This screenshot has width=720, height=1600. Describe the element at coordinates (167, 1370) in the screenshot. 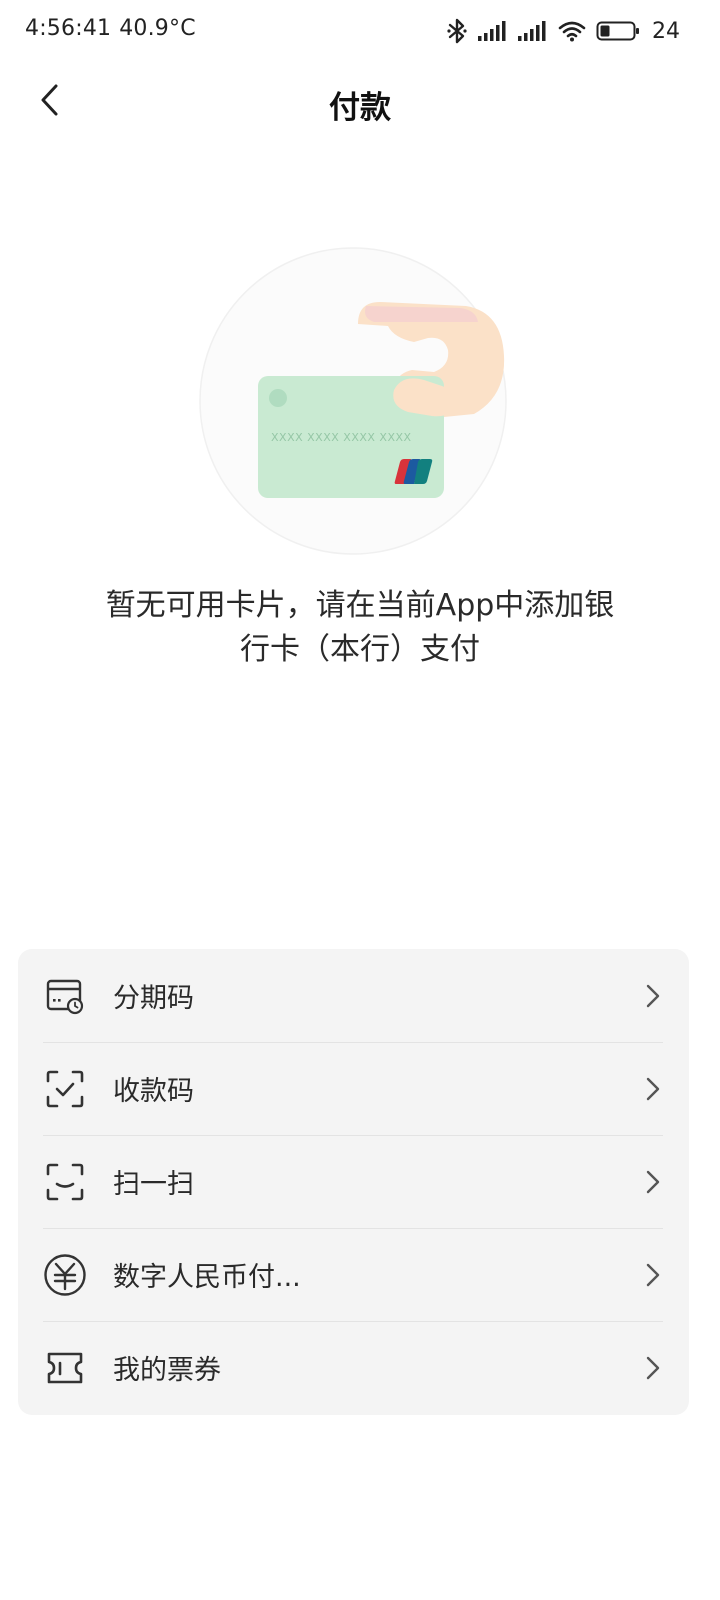

I see `menu-item-label: 我的票券` at that location.